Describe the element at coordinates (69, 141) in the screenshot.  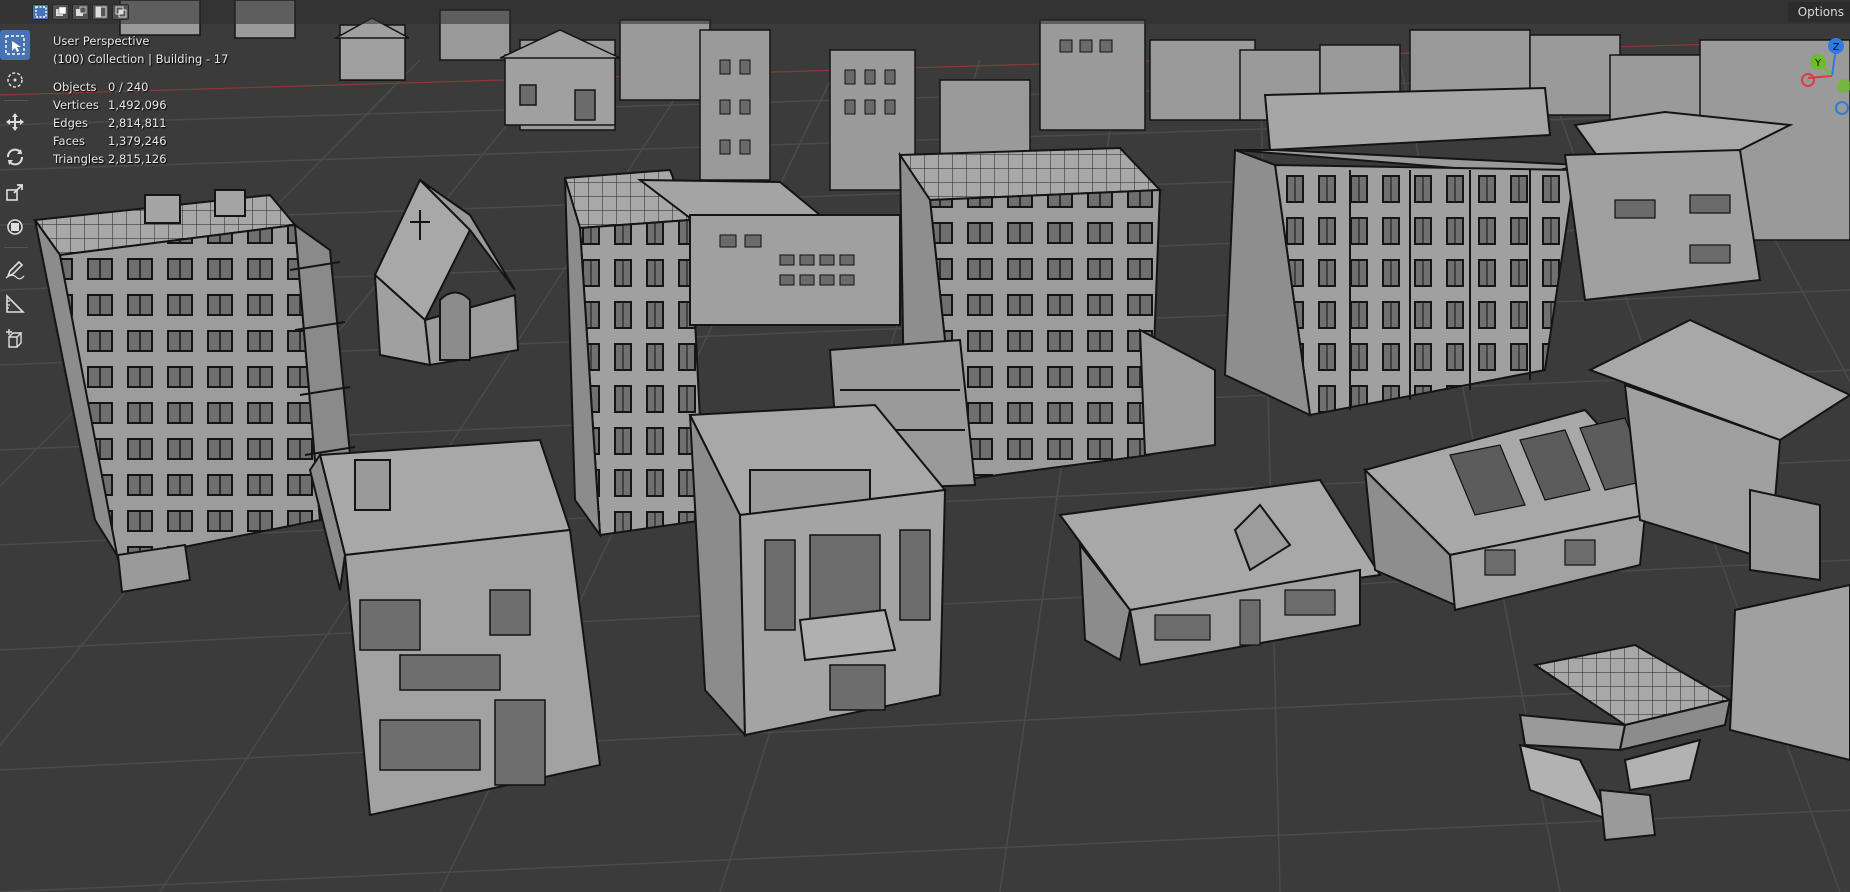
I see `stat-label: Faces` at that location.